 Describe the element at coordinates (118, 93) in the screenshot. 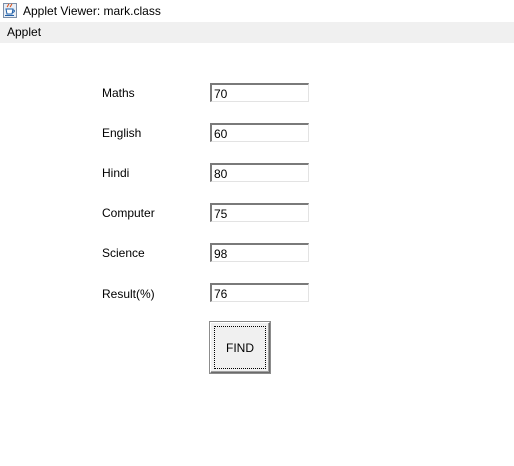

I see `maths-label: Maths` at that location.